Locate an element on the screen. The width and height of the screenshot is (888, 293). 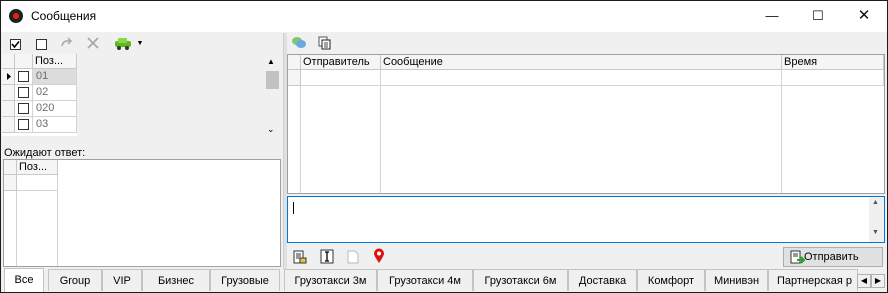
checked-checkbox-icon is located at coordinates (15, 45).